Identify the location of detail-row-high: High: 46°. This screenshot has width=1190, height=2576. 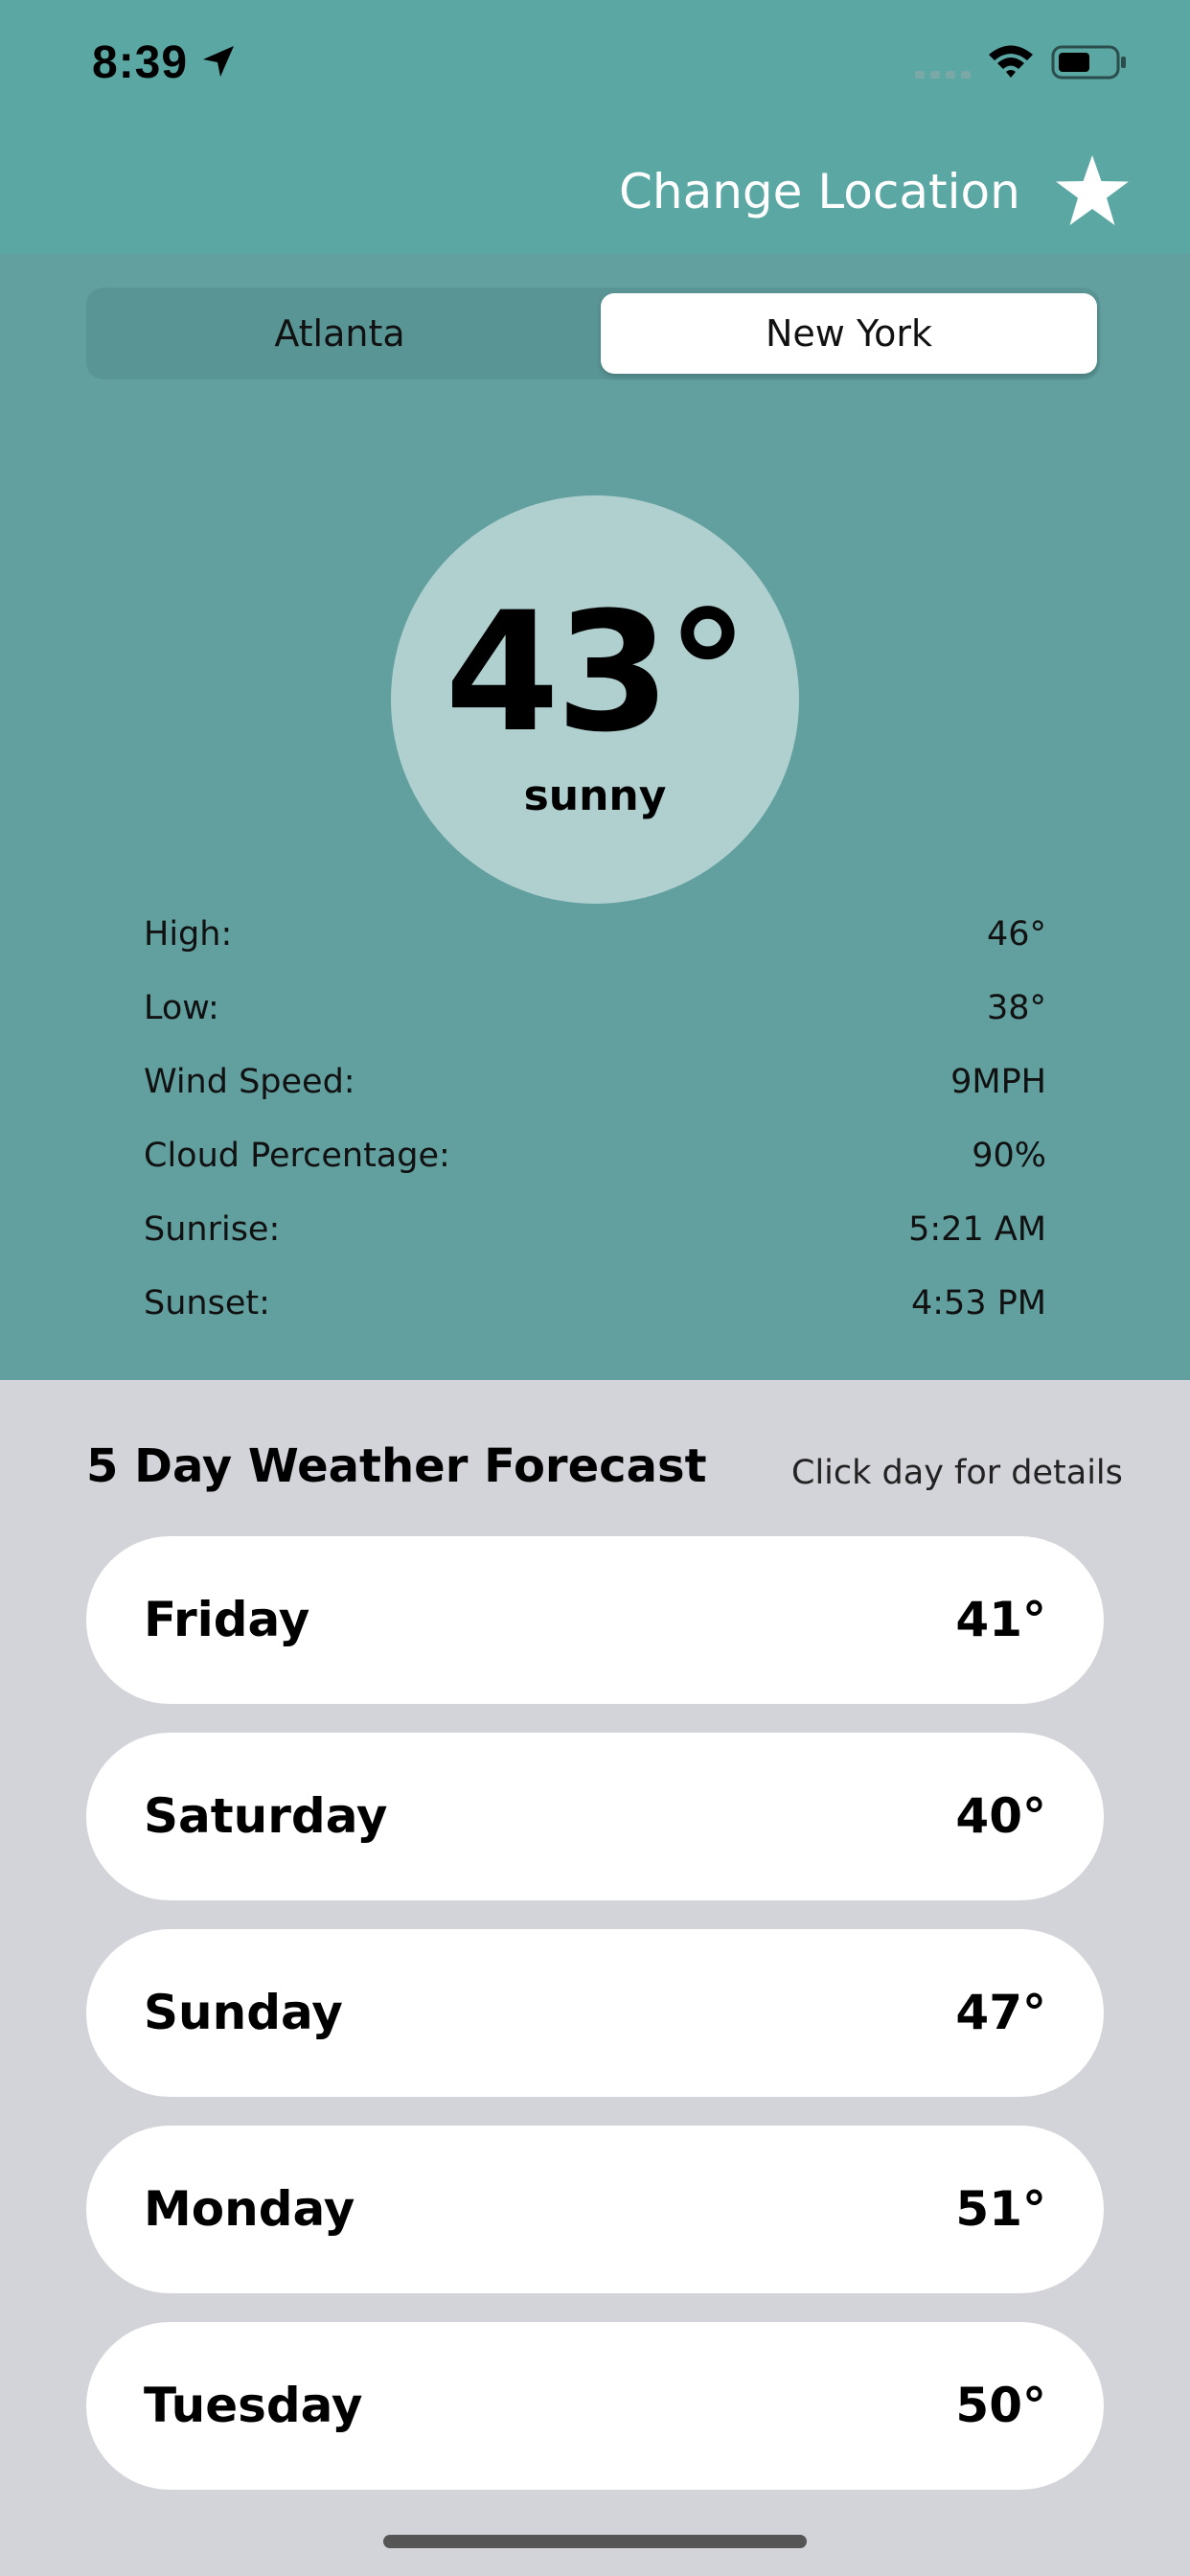
(595, 947).